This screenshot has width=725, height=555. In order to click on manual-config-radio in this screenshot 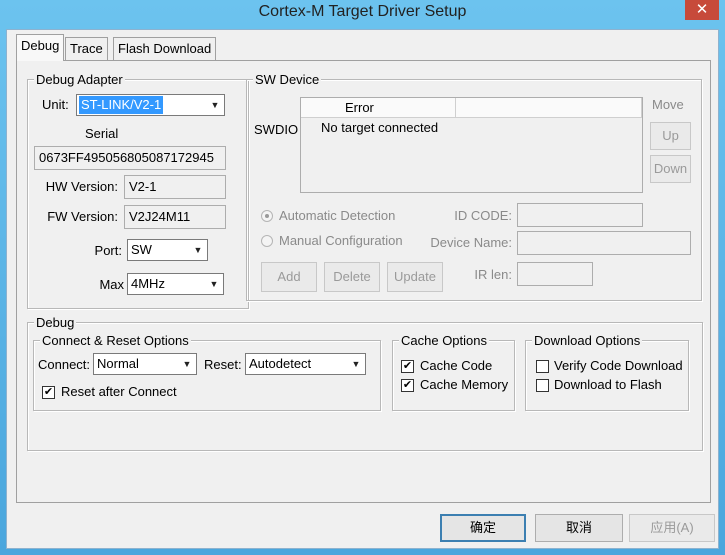, I will do `click(267, 241)`.